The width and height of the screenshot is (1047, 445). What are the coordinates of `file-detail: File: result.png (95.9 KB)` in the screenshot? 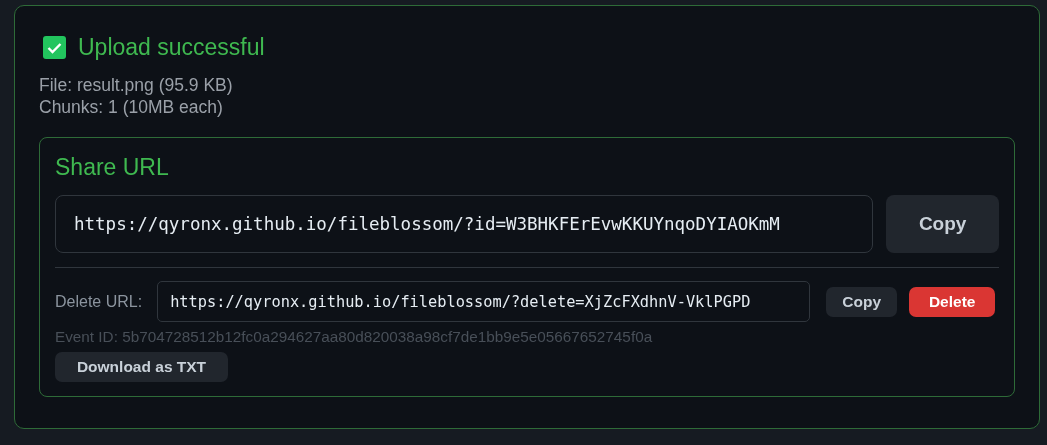 It's located at (136, 85).